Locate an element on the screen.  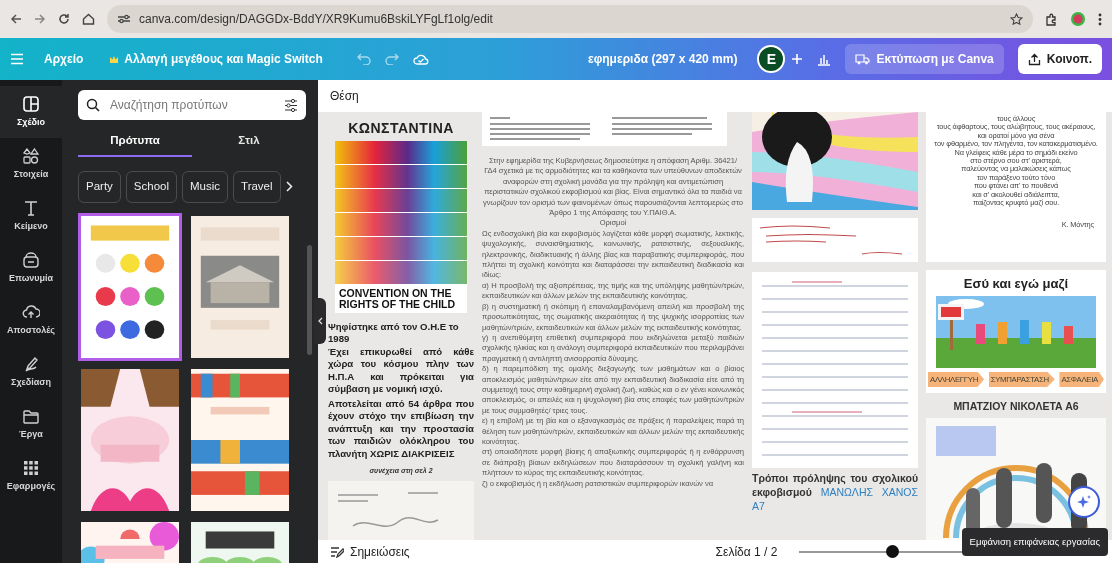
extensions-icon is located at coordinates (1051, 19).